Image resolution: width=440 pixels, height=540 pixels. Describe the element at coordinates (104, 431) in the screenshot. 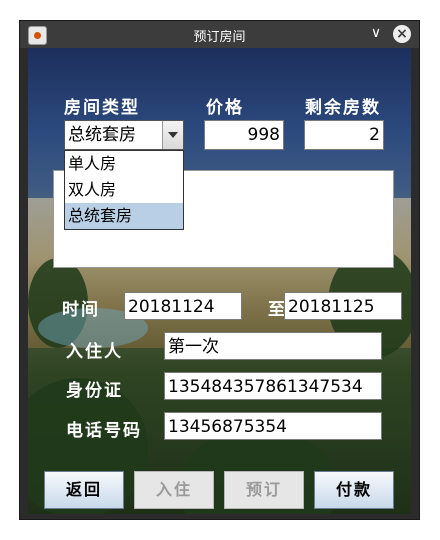

I see `phone-label: 电话号码` at that location.